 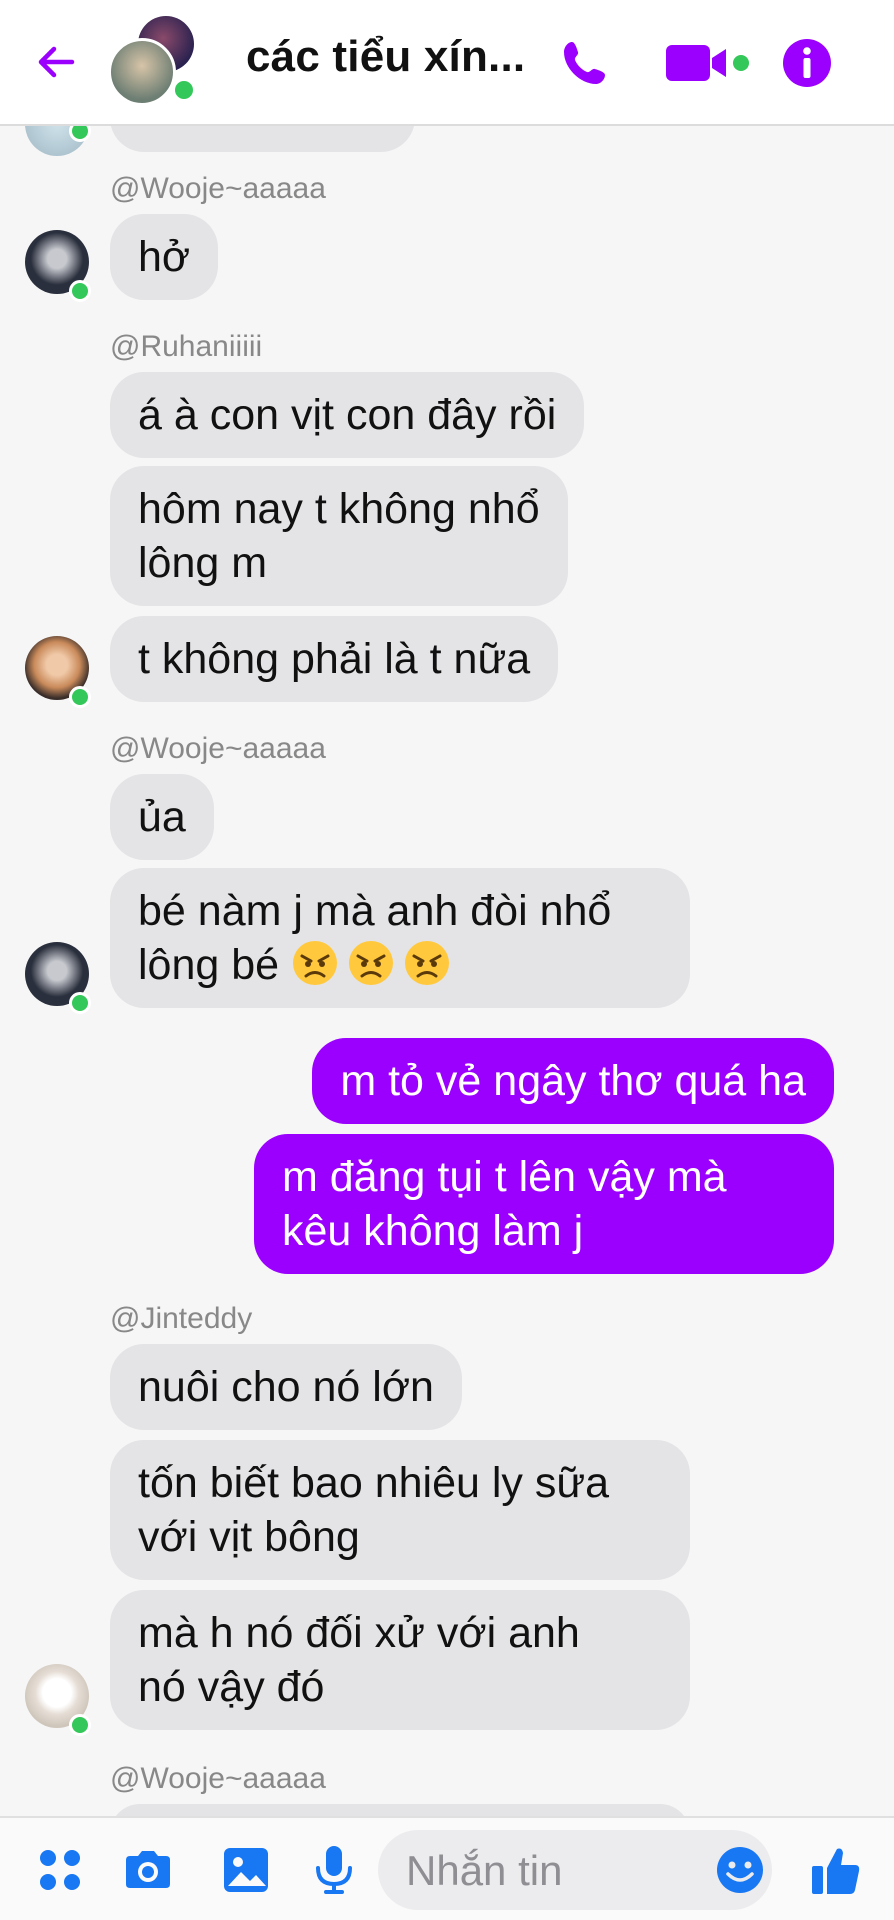 What do you see at coordinates (164, 257) in the screenshot?
I see `message-bubble: hở` at bounding box center [164, 257].